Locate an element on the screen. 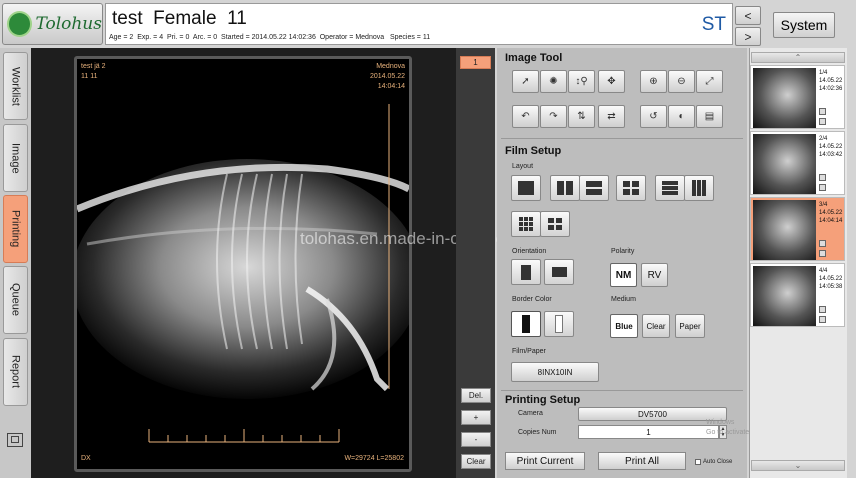 The height and width of the screenshot is (478, 856). undo-icon: ↺ is located at coordinates (653, 116).